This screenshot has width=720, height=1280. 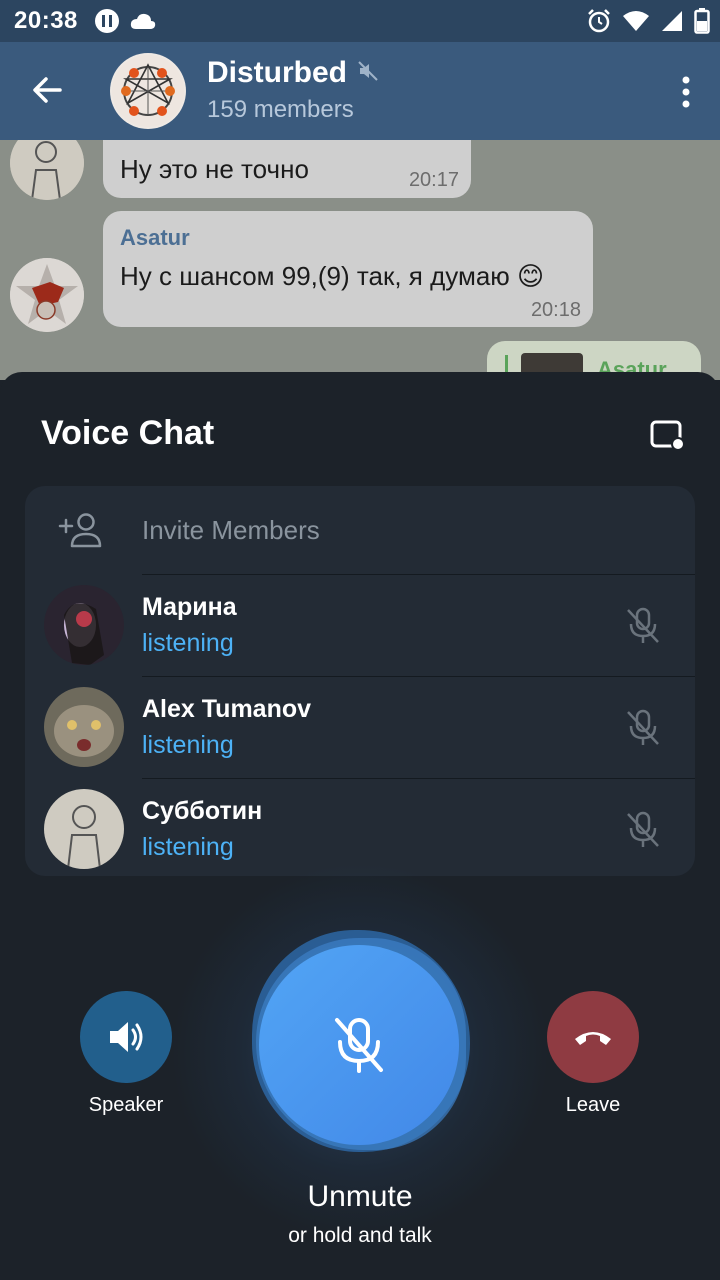 What do you see at coordinates (189, 607) in the screenshot?
I see `participant-name: Марина` at bounding box center [189, 607].